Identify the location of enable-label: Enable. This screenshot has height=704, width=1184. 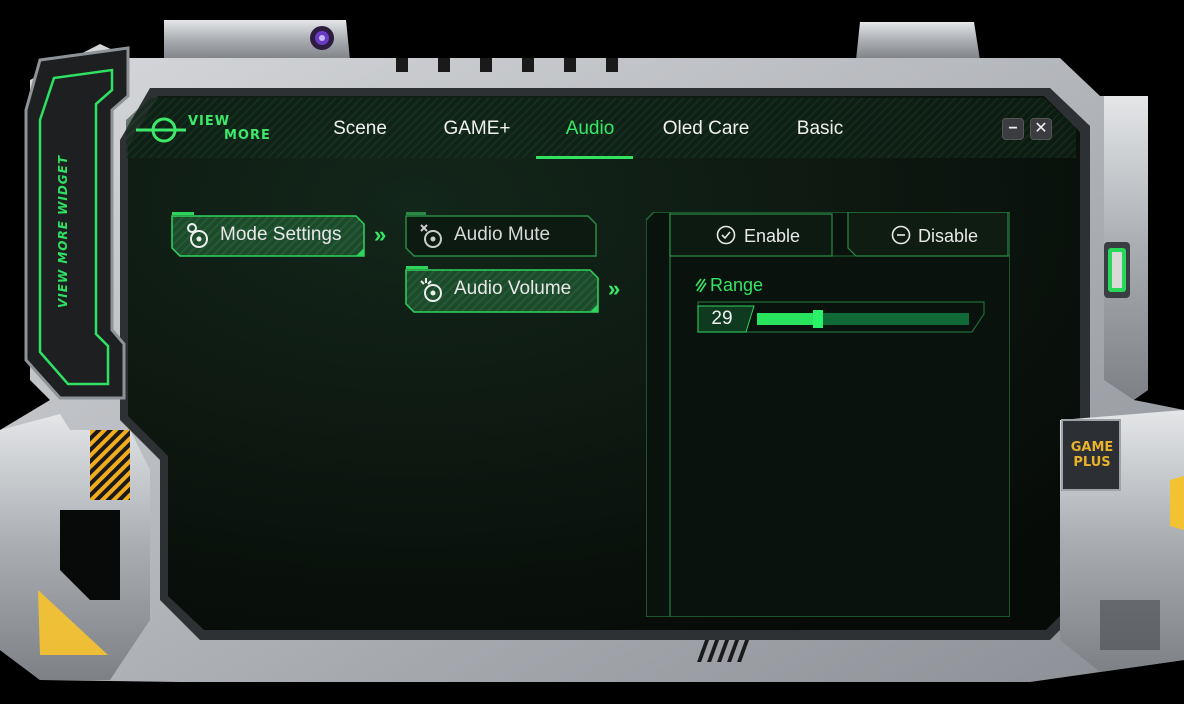
(772, 236).